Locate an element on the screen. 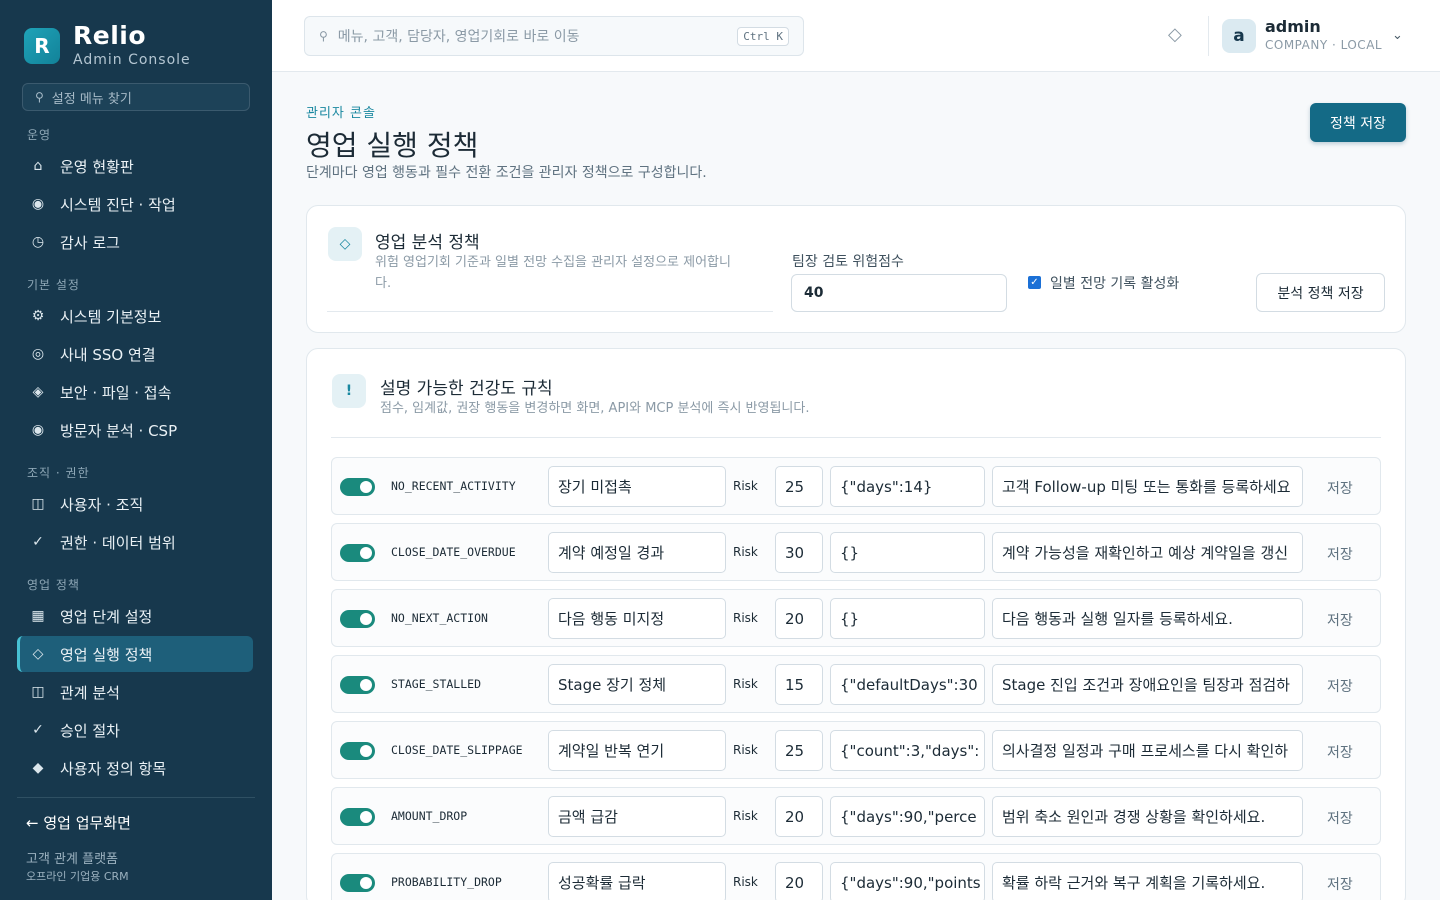  sidebar-item-sso: ◎ 사내 SSO 연결 is located at coordinates (135, 354).